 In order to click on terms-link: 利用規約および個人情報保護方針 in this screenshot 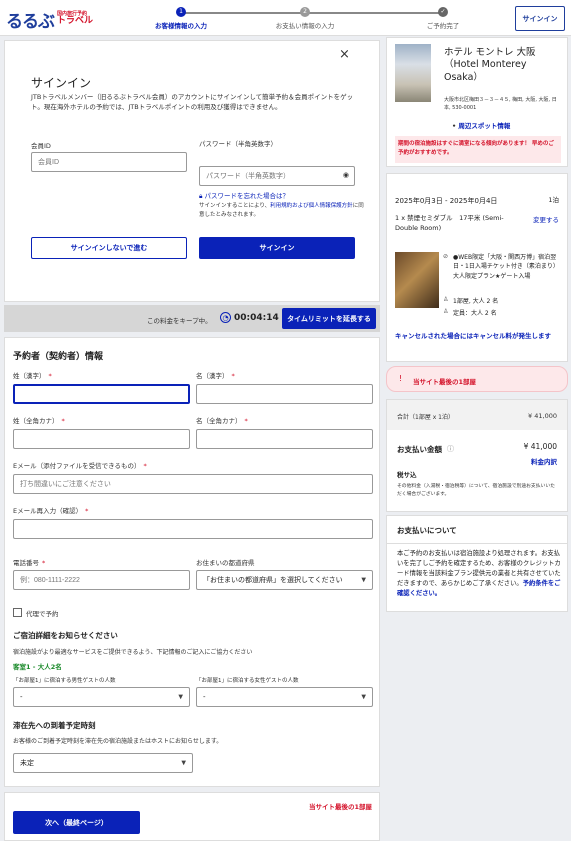, I will do `click(311, 206)`.